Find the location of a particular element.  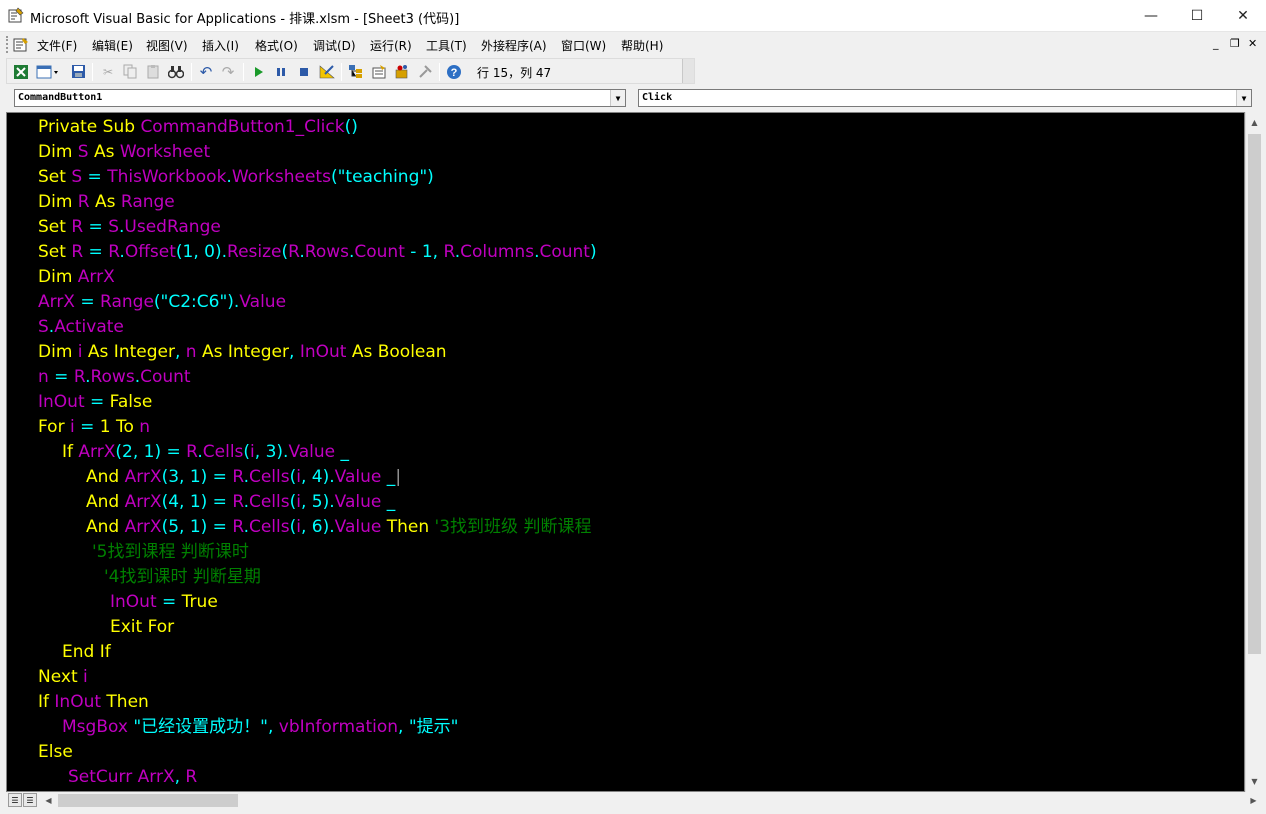

code-line: For i = 1 To n is located at coordinates (625, 427).